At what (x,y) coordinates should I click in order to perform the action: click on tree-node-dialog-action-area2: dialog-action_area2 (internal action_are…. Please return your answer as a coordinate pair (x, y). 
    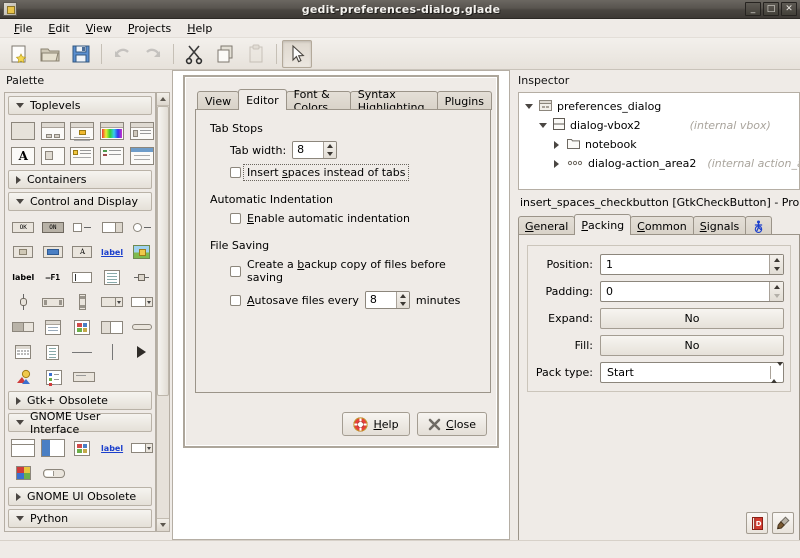
    Looking at the image, I should click on (659, 163).